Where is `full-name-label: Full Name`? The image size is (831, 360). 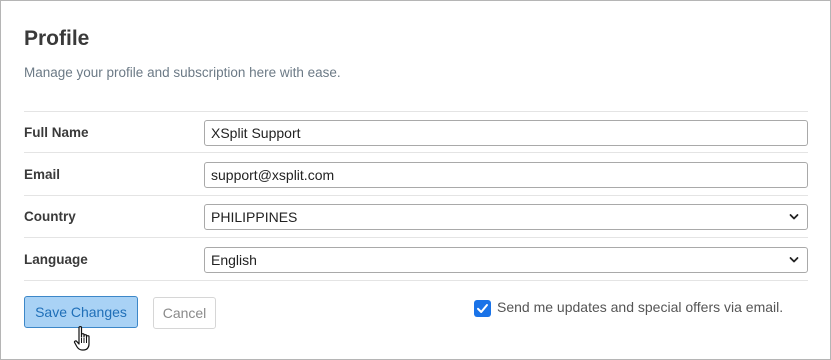 full-name-label: Full Name is located at coordinates (56, 132).